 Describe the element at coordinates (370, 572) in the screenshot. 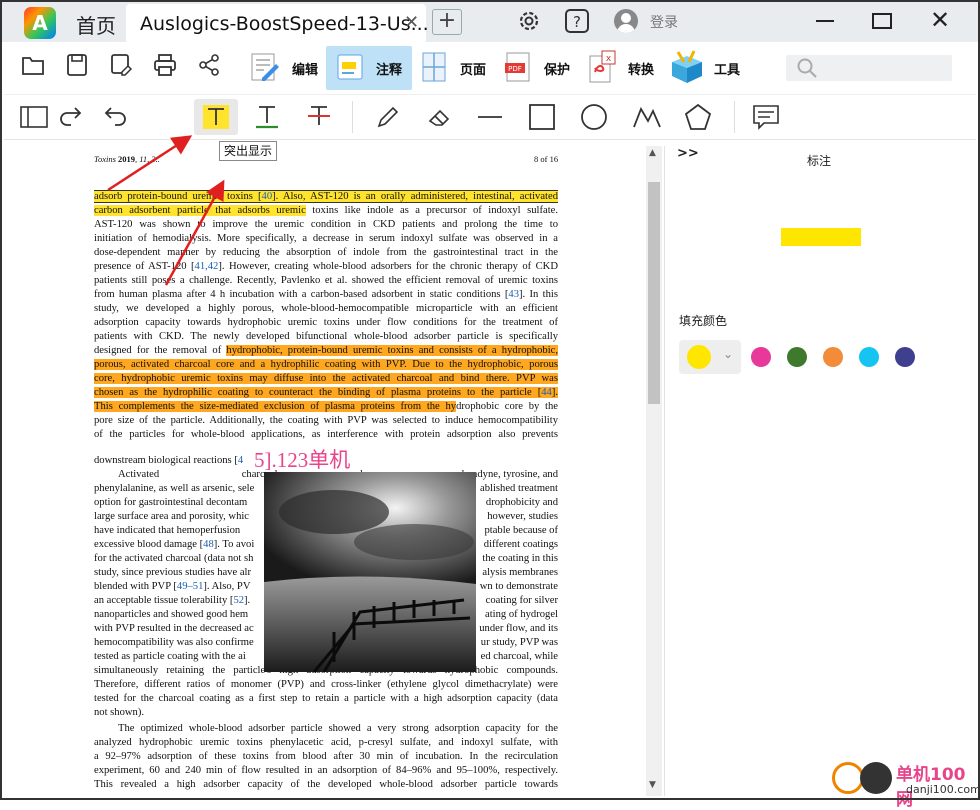

I see `landscape-photo` at that location.